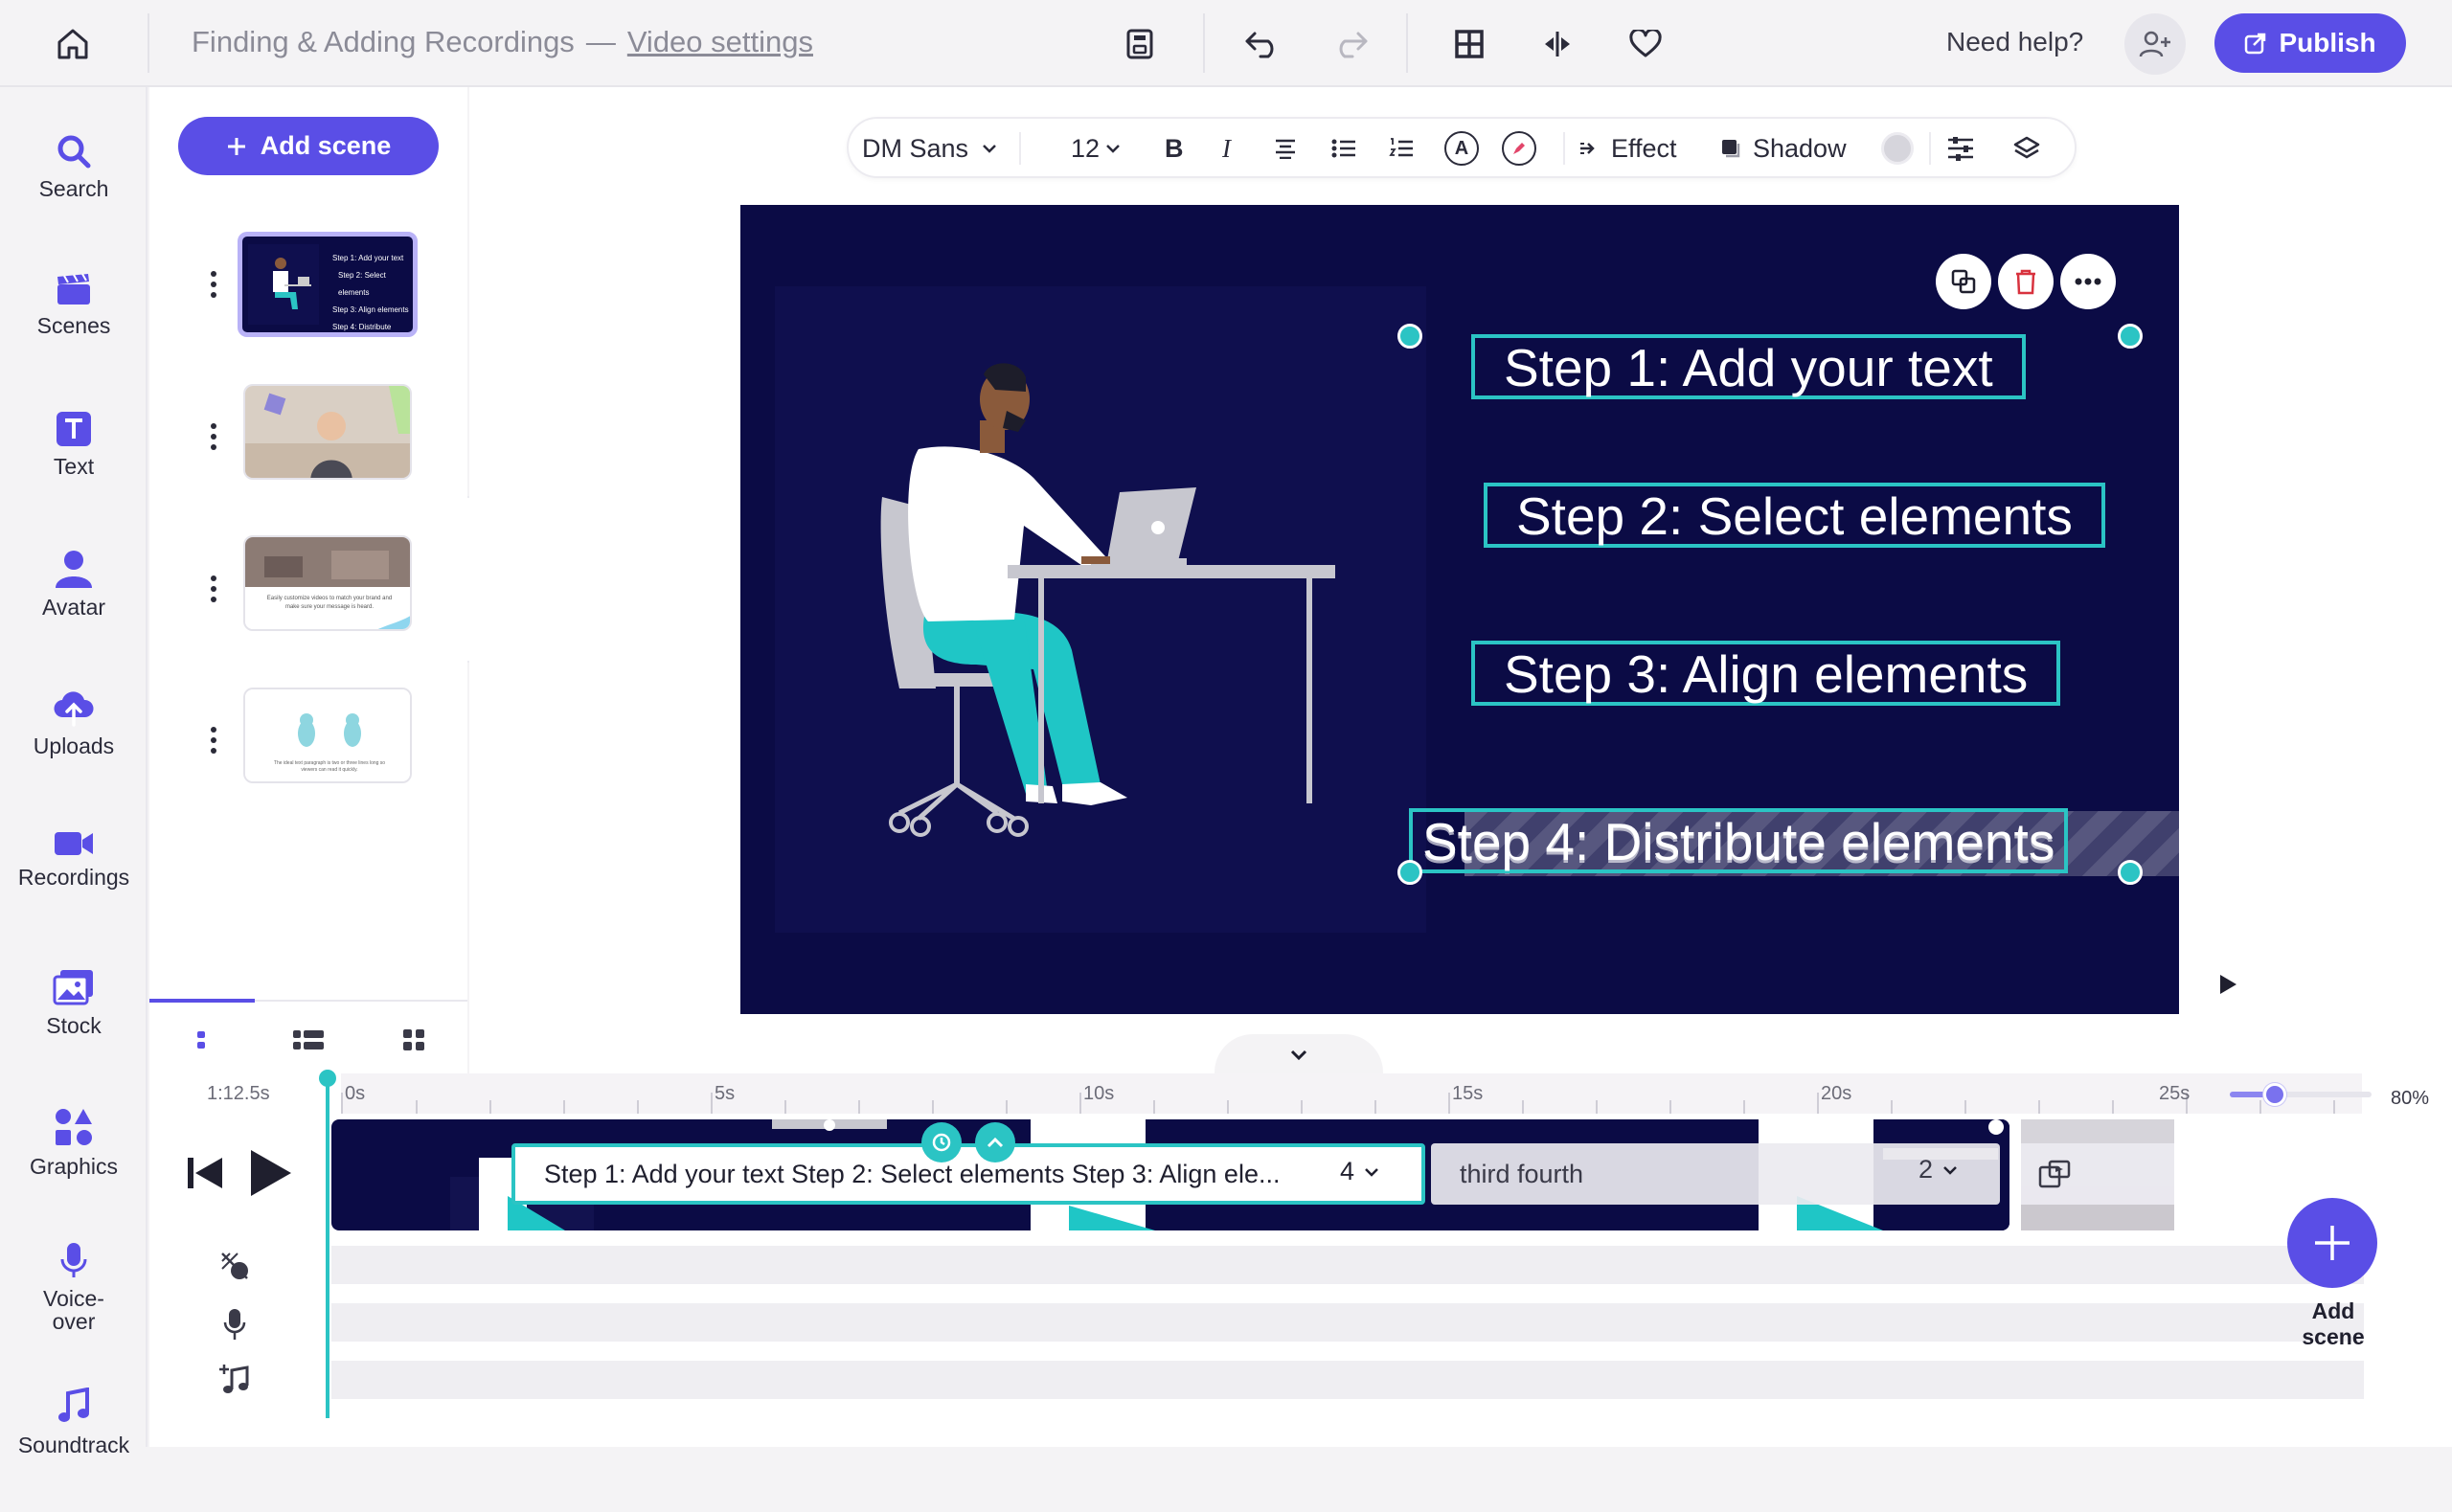  What do you see at coordinates (1766, 673) in the screenshot?
I see `step-3-text: Step 3: Align elements` at bounding box center [1766, 673].